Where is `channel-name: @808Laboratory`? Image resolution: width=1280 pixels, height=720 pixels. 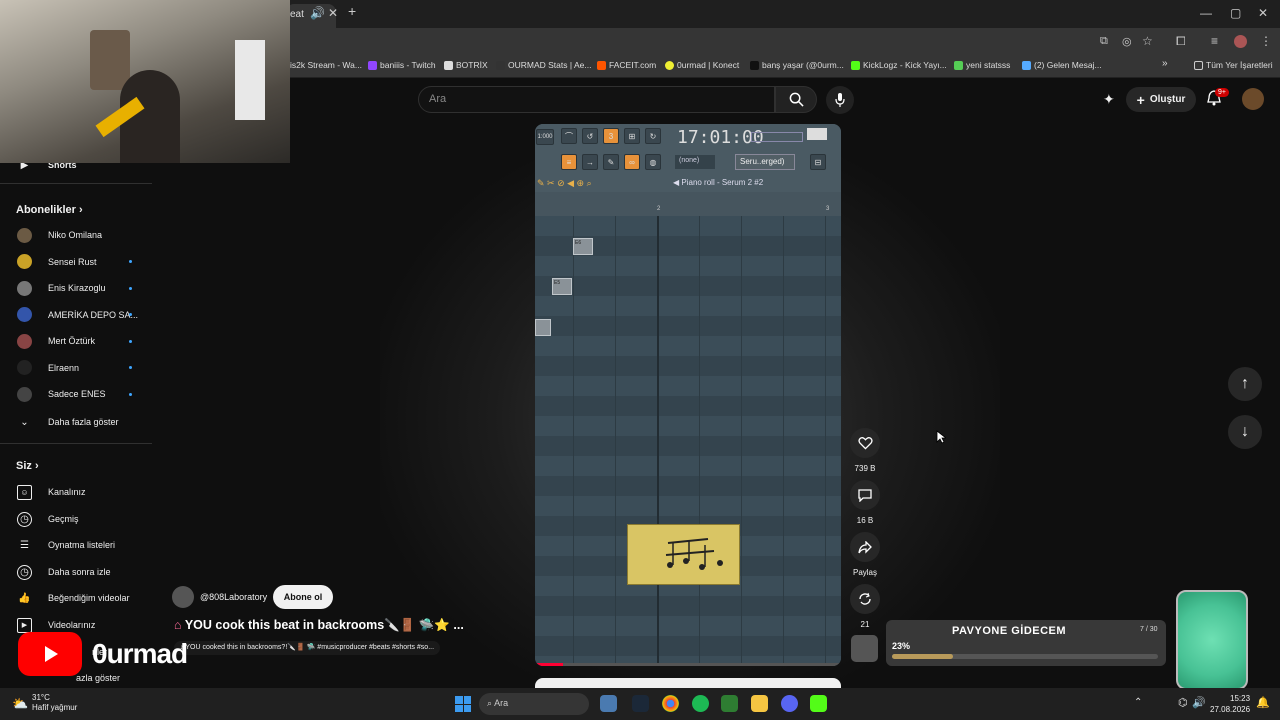
channel-name: @808Laboratory is located at coordinates (233, 597).